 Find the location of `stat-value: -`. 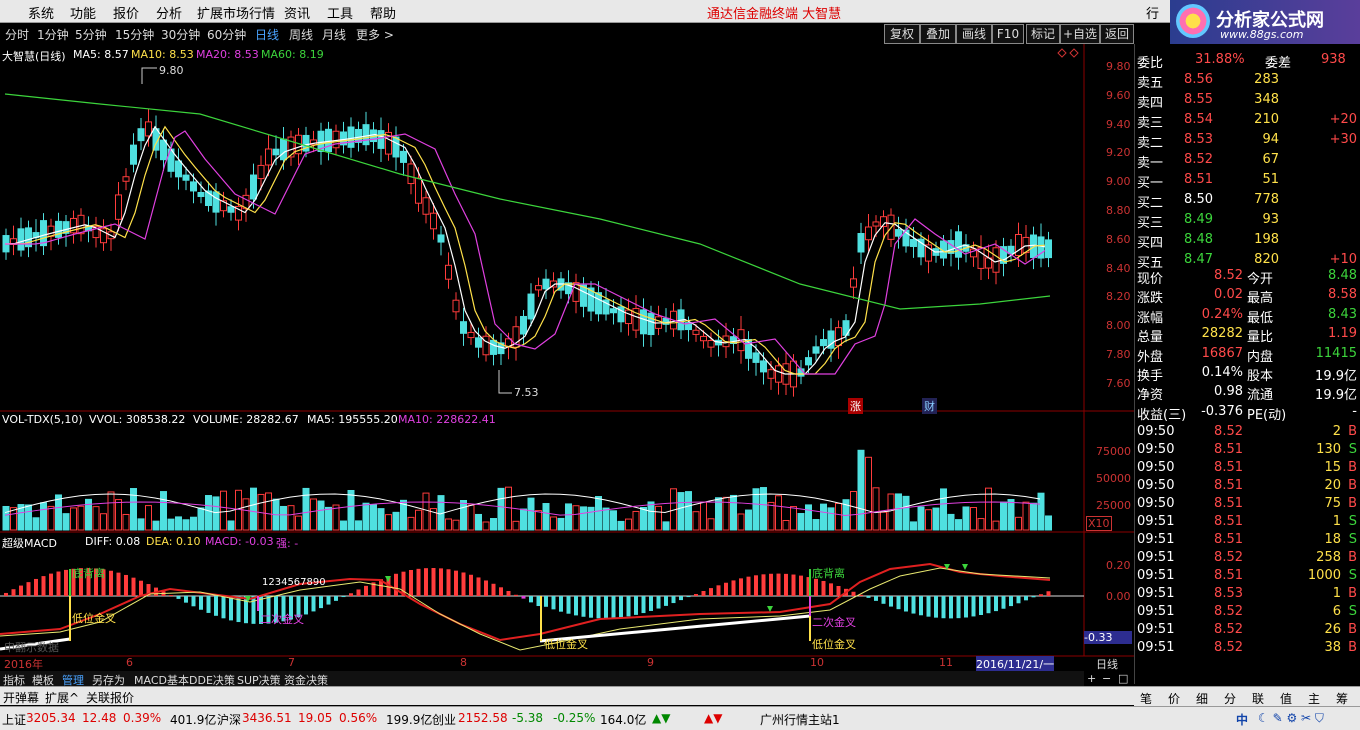

stat-value: - is located at coordinates (1354, 411).